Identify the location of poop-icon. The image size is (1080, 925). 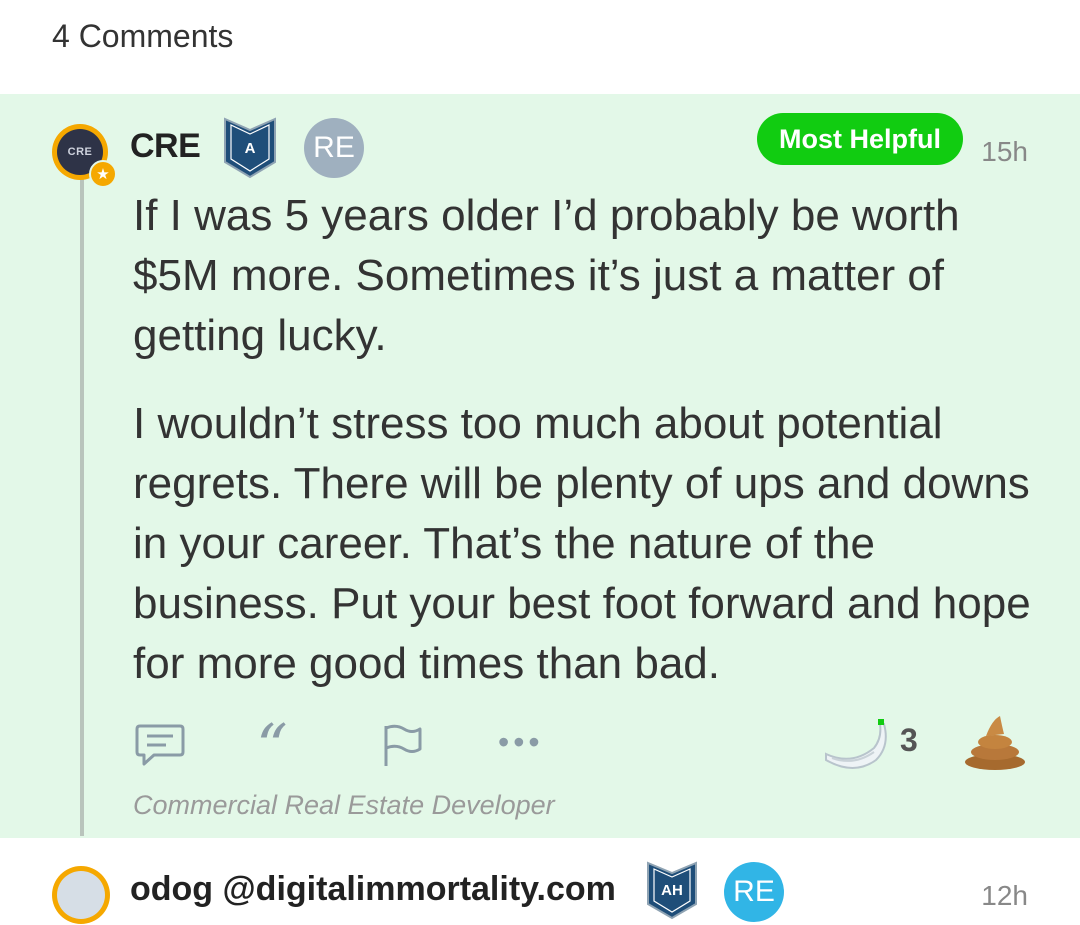
(995, 743).